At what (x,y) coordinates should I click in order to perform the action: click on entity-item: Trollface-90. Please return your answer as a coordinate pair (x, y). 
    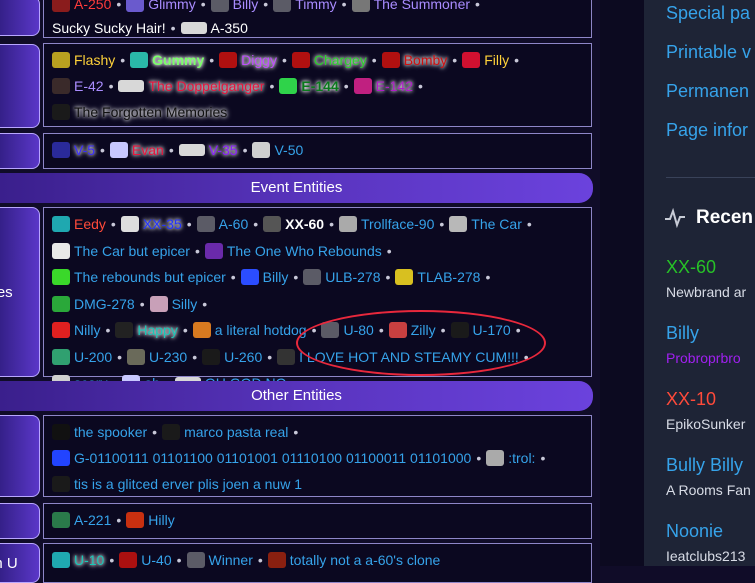
    Looking at the image, I should click on (386, 224).